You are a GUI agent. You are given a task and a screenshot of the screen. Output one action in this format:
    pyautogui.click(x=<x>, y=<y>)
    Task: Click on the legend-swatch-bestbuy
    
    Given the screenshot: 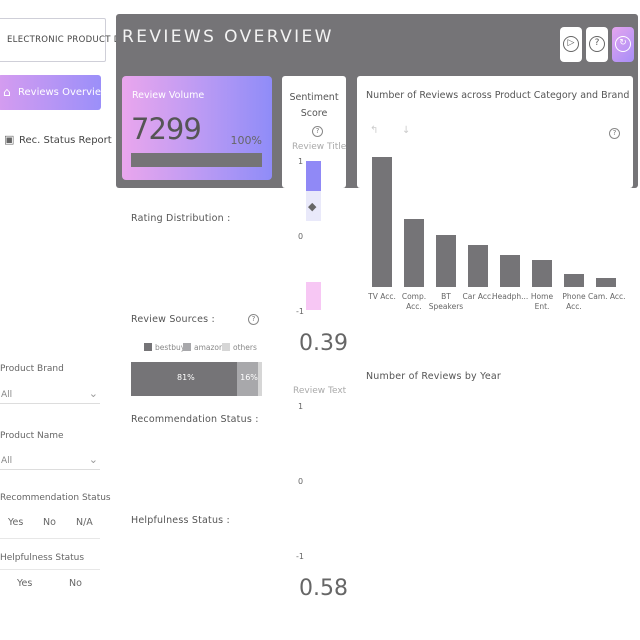 What is the action you would take?
    pyautogui.click(x=148, y=347)
    